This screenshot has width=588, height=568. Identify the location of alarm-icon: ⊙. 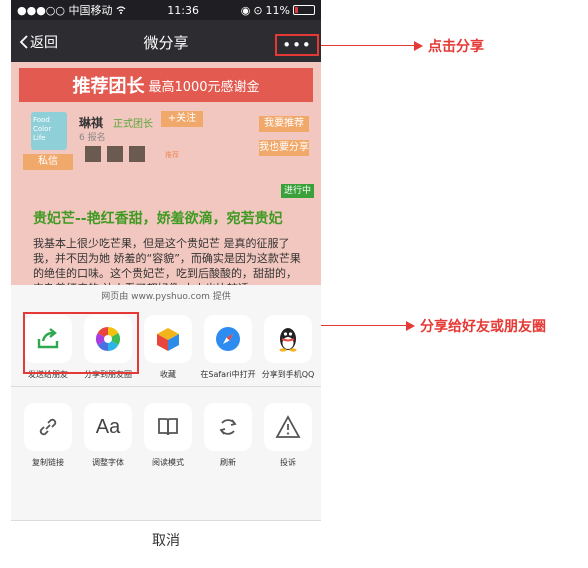
(258, 10).